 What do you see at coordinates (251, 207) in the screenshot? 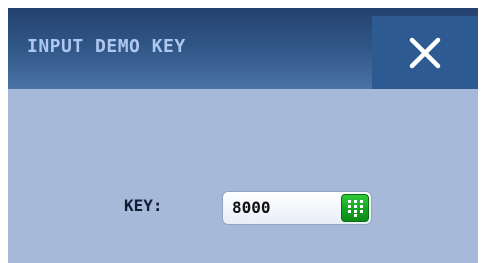
I see `key-value: 8000` at bounding box center [251, 207].